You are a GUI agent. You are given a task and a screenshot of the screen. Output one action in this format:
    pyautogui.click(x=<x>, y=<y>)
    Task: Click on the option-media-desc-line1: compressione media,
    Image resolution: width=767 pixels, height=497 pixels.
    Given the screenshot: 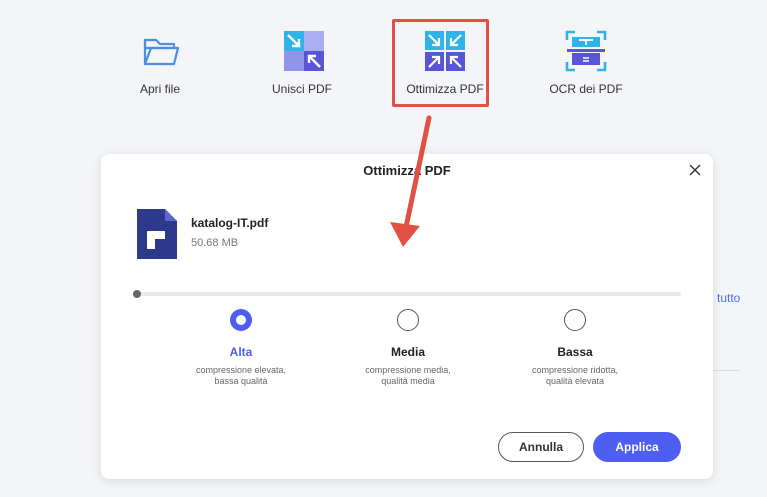 What is the action you would take?
    pyautogui.click(x=408, y=370)
    